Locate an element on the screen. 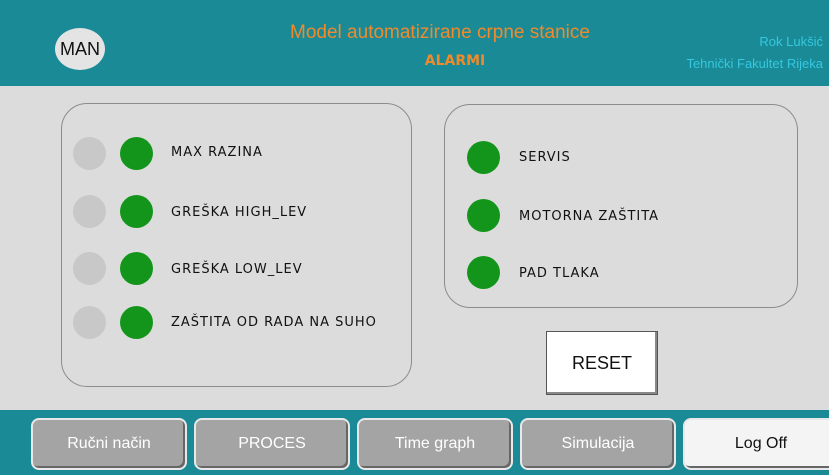  nav-button-simulacija: Simulacija is located at coordinates (598, 444).